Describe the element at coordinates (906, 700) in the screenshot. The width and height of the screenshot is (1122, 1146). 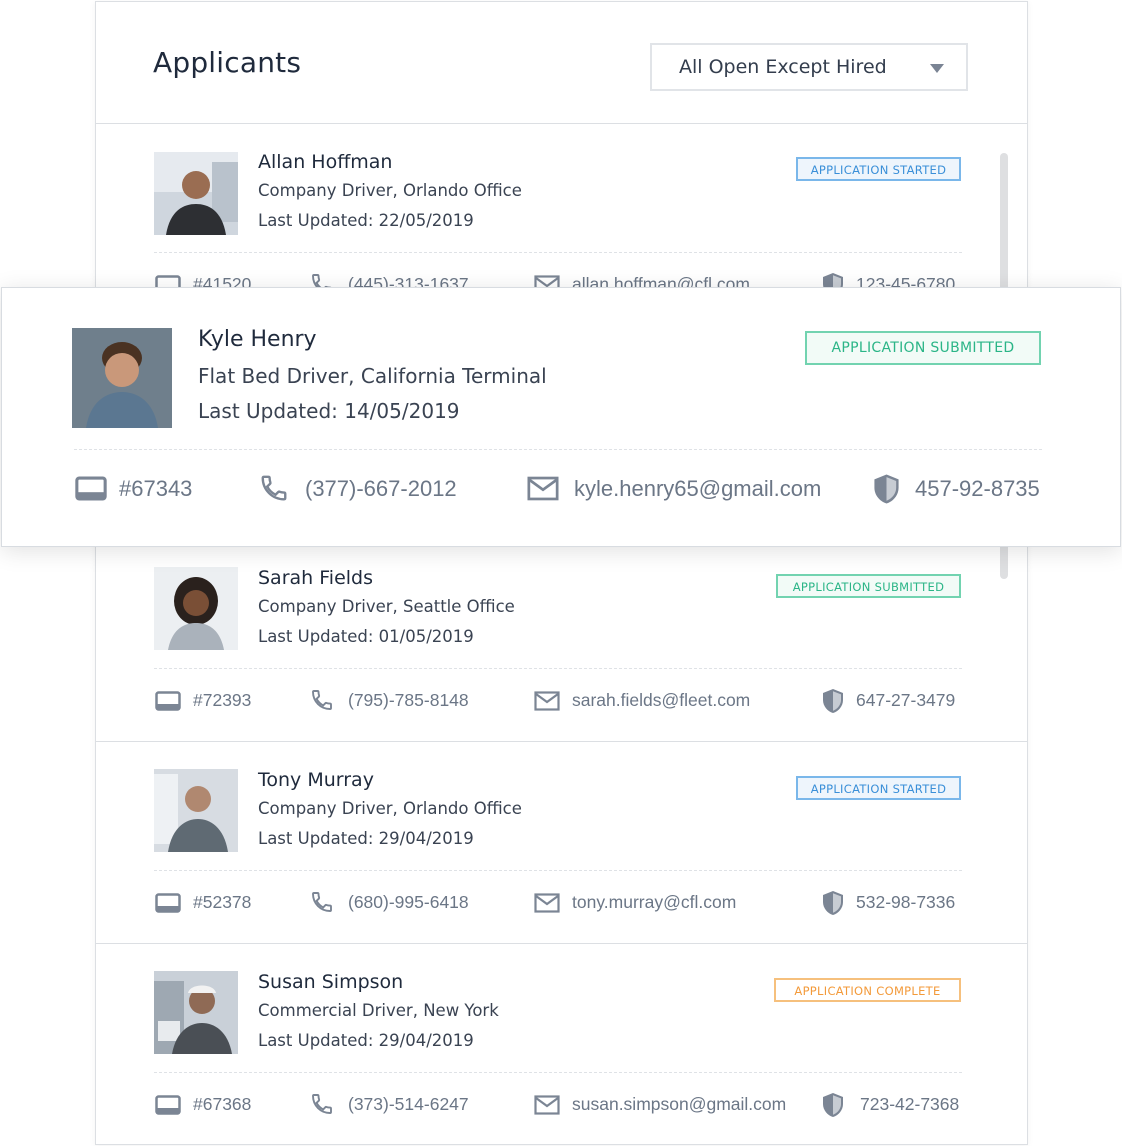
I see `applicant-ssn: 647-27-3479` at that location.